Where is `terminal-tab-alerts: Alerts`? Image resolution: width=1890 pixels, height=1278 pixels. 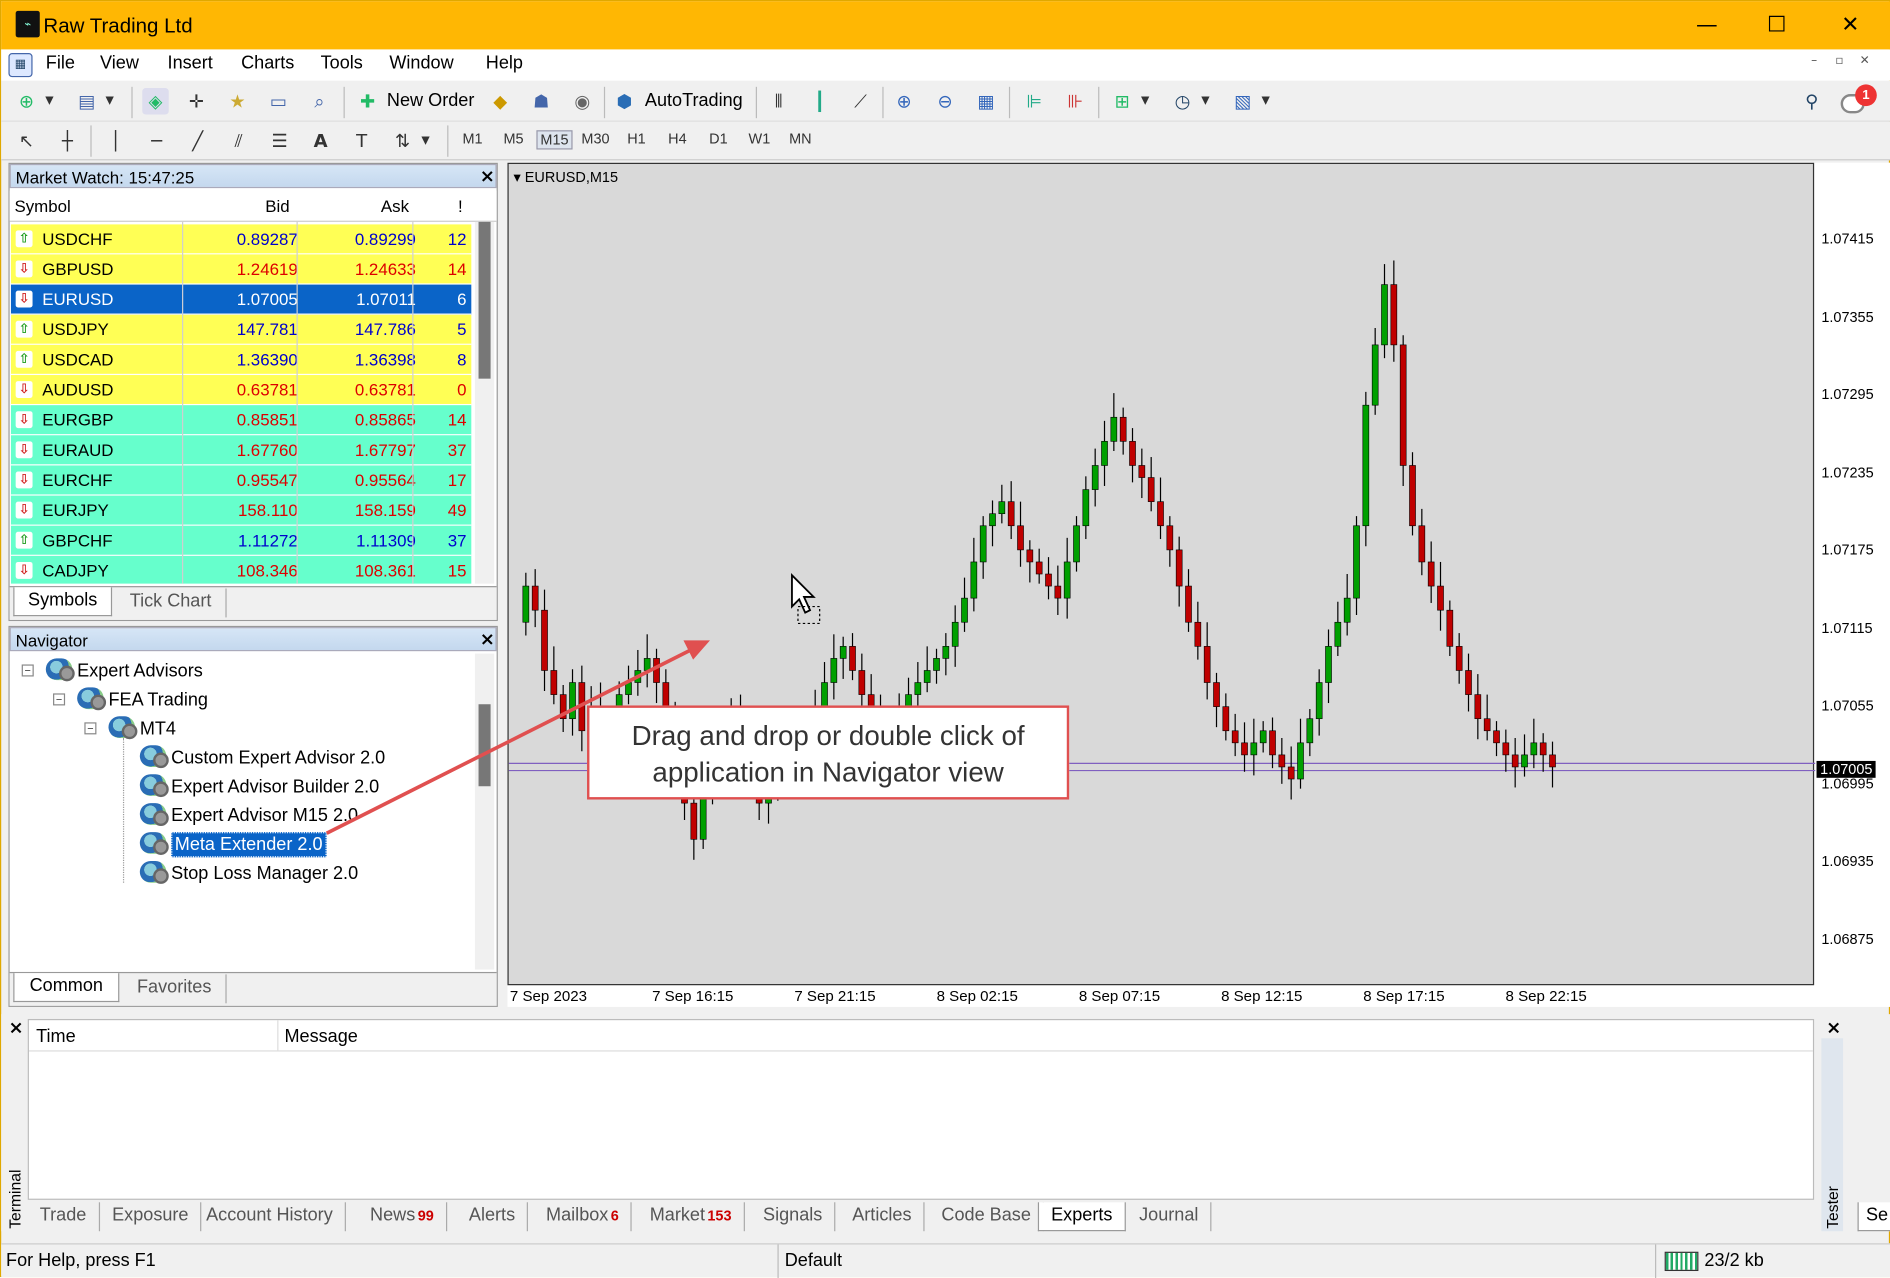
terminal-tab-alerts: Alerts is located at coordinates (493, 1217).